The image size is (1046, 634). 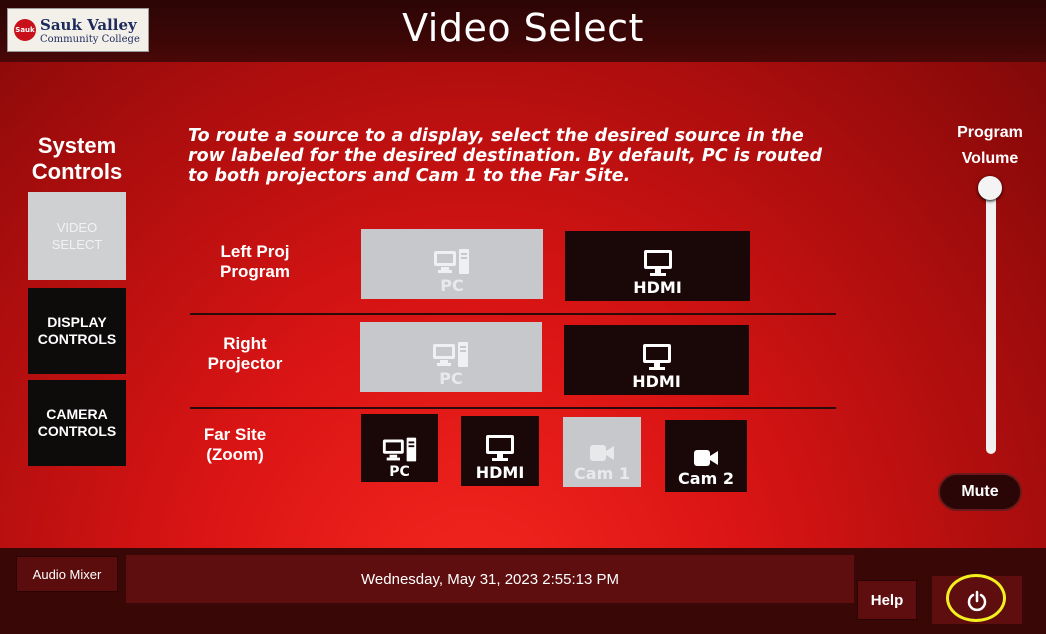 I want to click on far-site-hdmi-button: HDMI, so click(x=500, y=451).